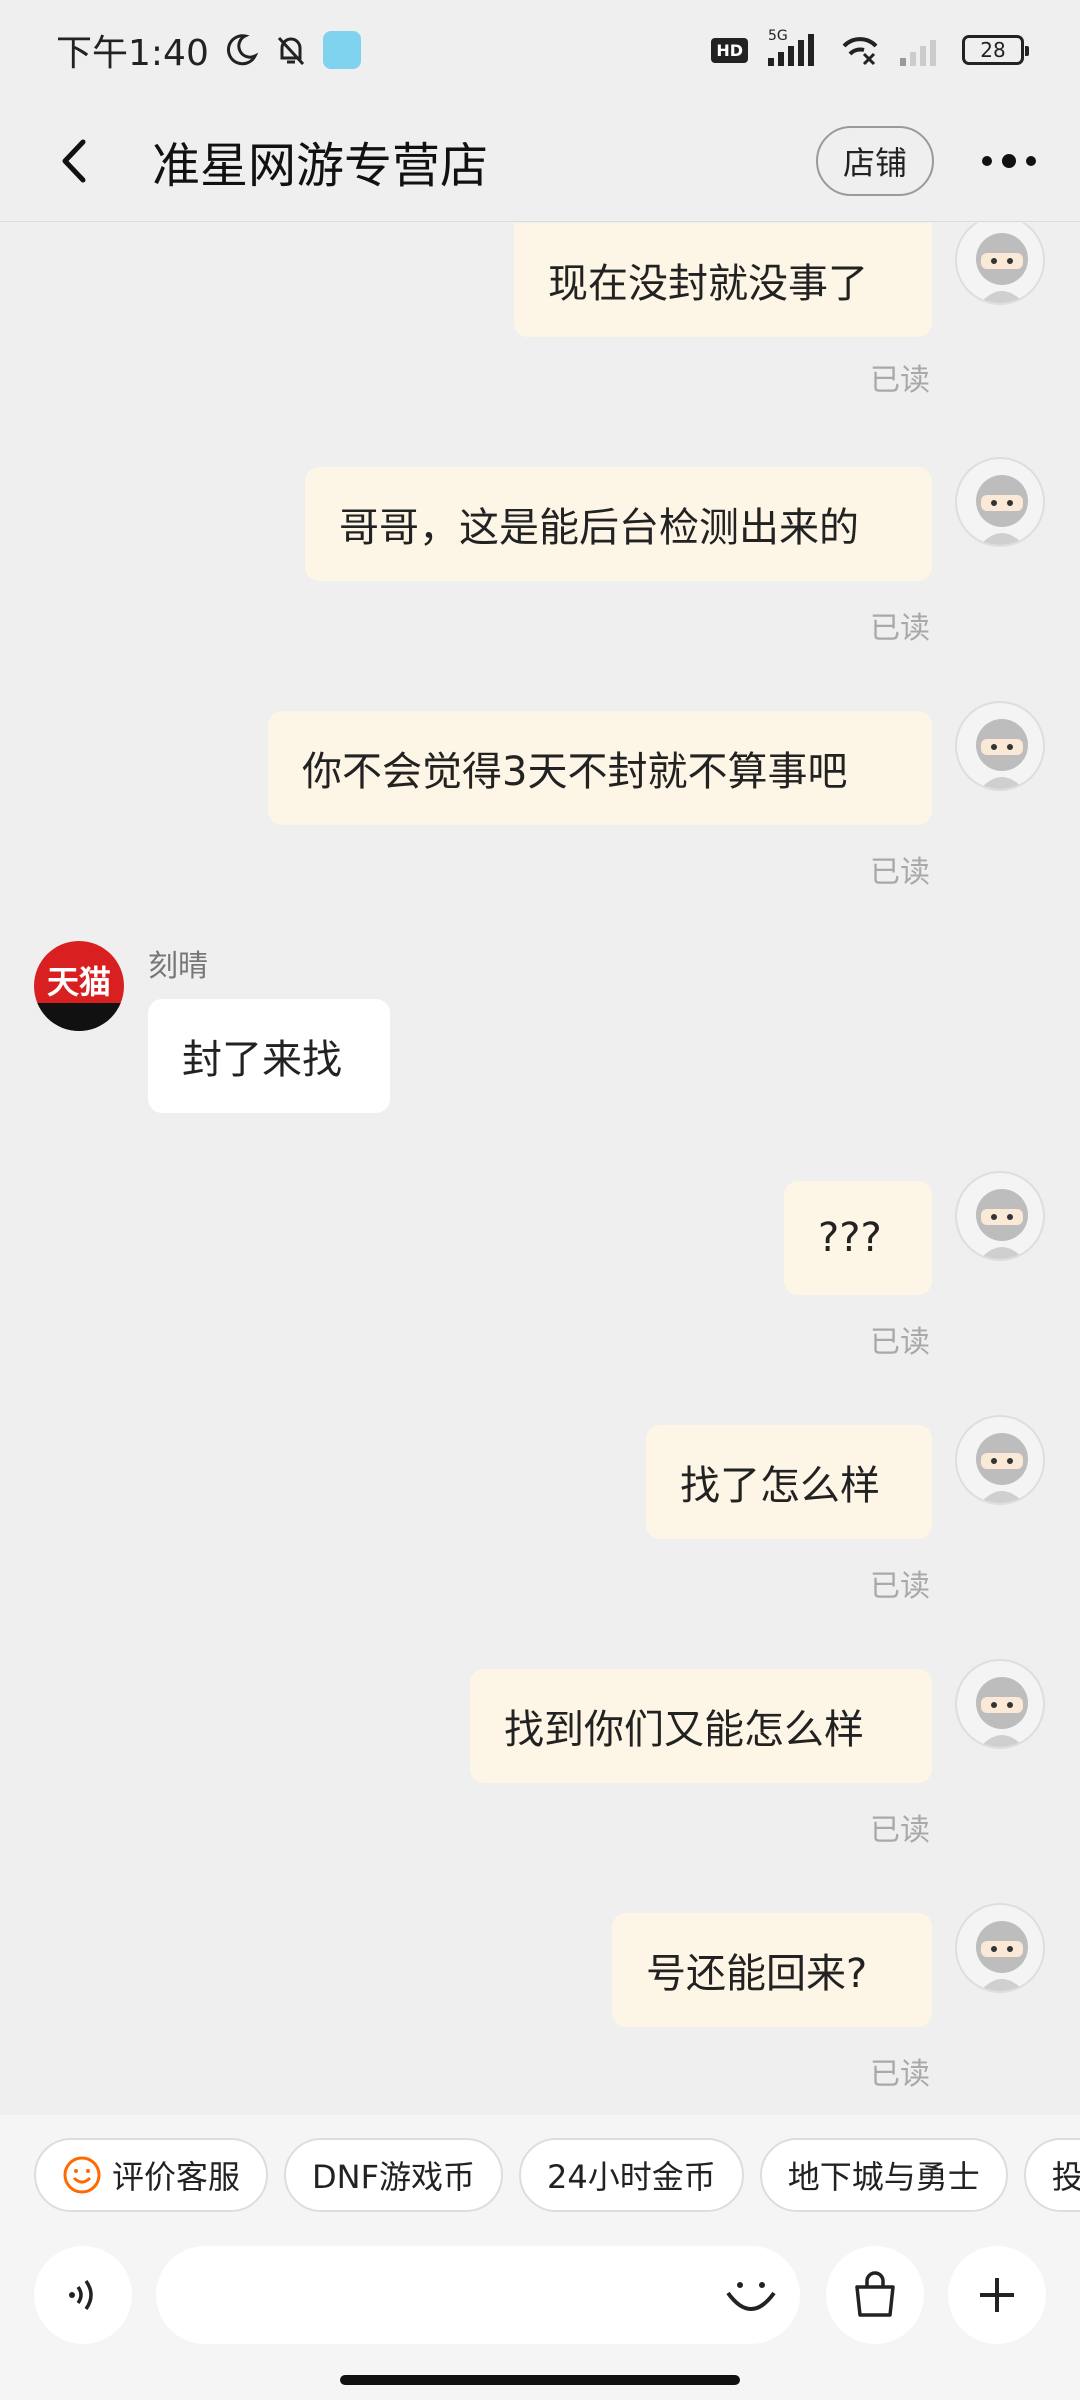  I want to click on chip-dnf-coins: DNF游戏币, so click(394, 2175).